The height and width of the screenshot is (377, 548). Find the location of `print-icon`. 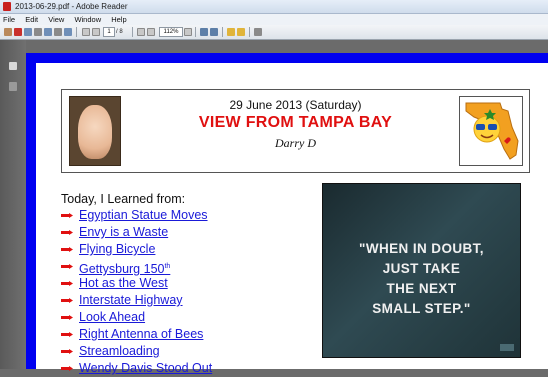

print-icon is located at coordinates (58, 32).